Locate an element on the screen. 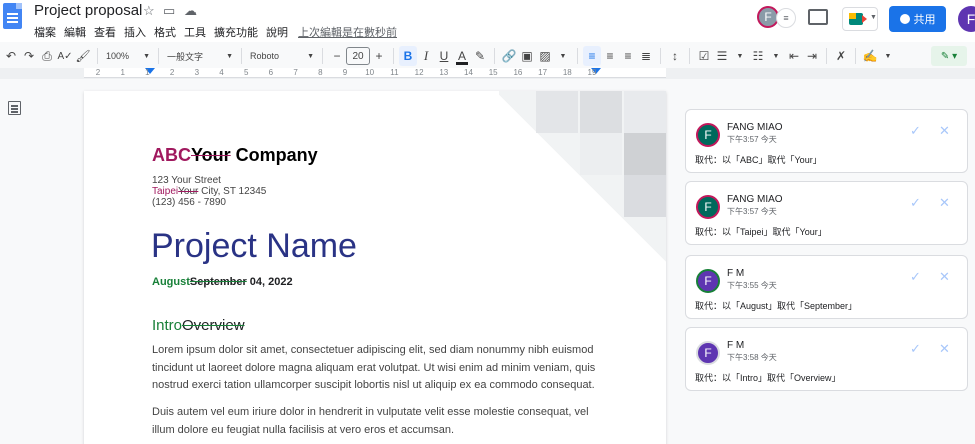 The width and height of the screenshot is (975, 444). last-edit-link: 上次編輯是在數秒前 is located at coordinates (347, 32).